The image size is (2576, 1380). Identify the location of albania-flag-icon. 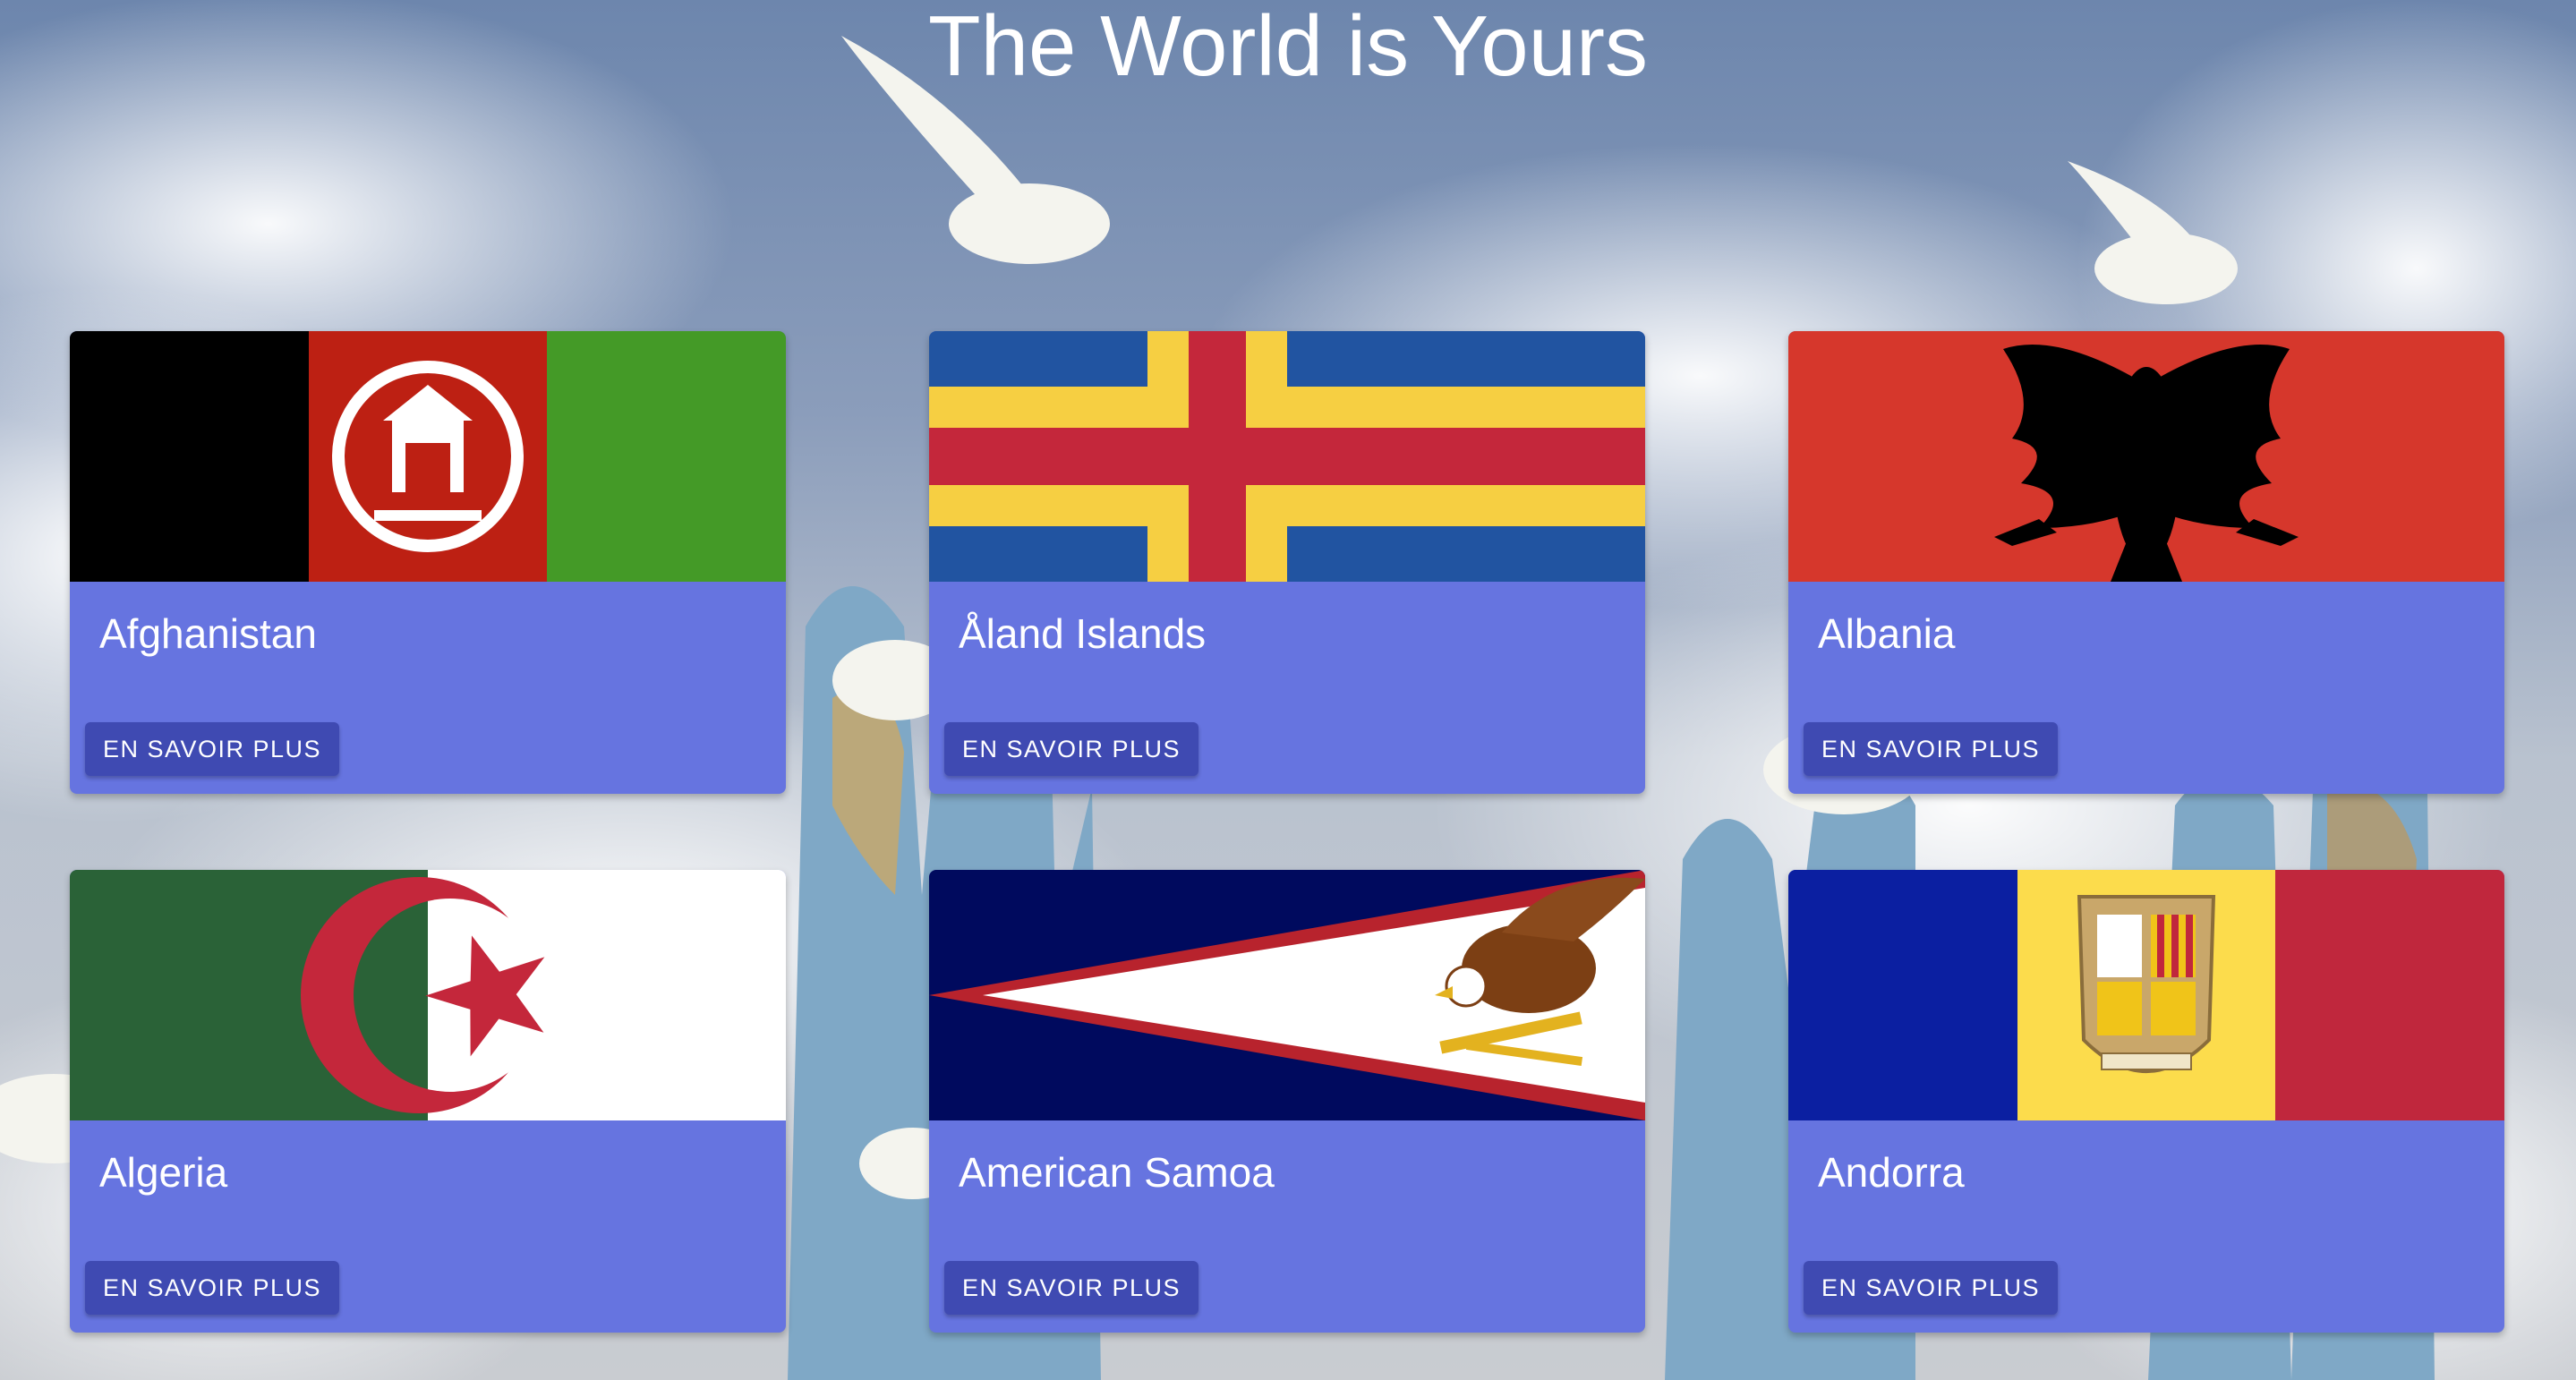
(2146, 456).